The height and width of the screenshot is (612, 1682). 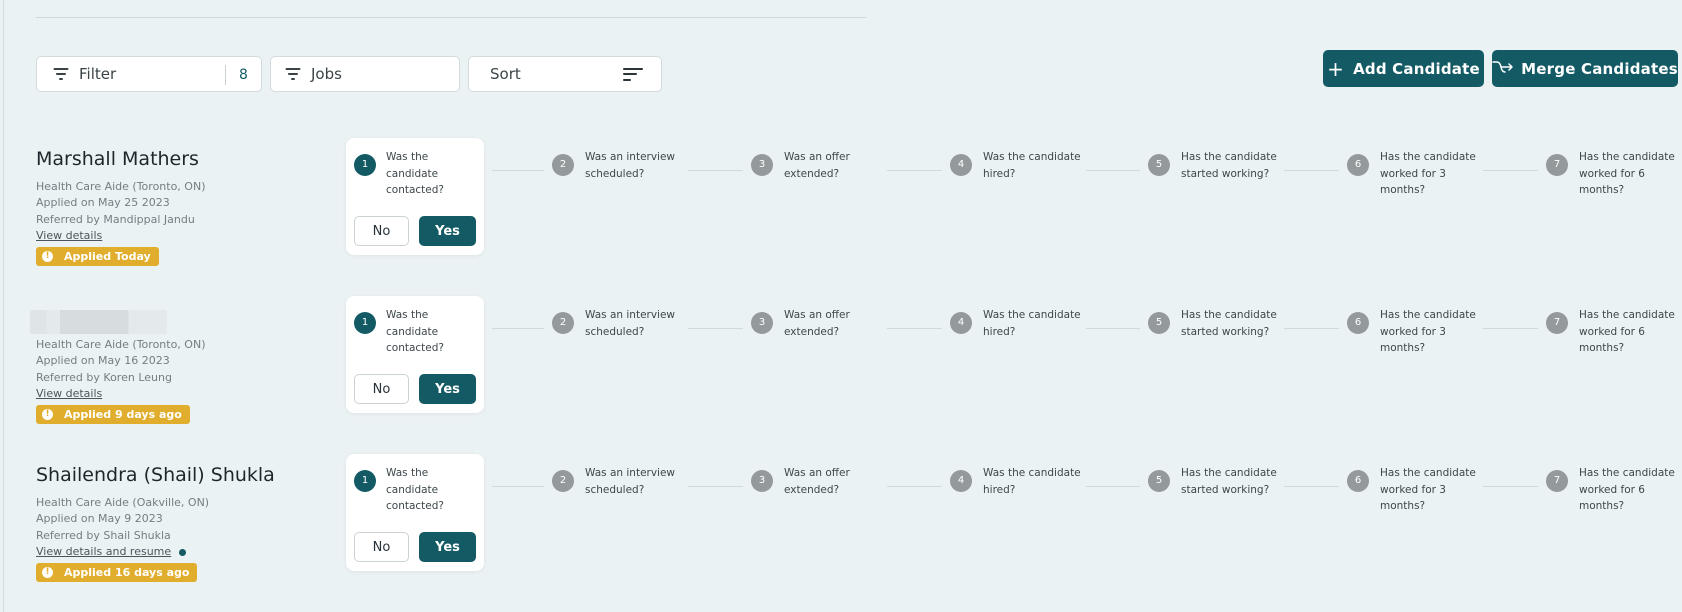 I want to click on candidate-referrer: Referred by Shail Shukla, so click(x=103, y=535).